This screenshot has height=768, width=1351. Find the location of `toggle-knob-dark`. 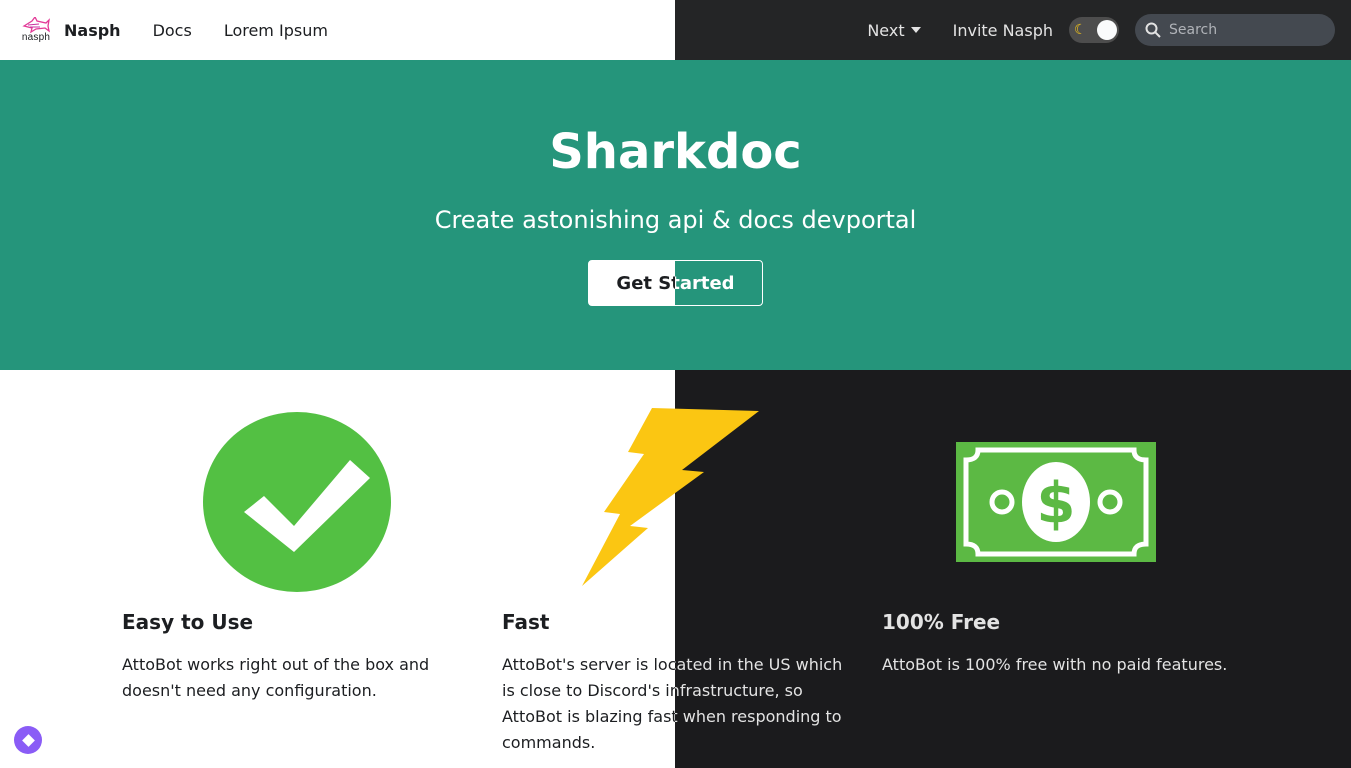

toggle-knob-dark is located at coordinates (1107, 30).